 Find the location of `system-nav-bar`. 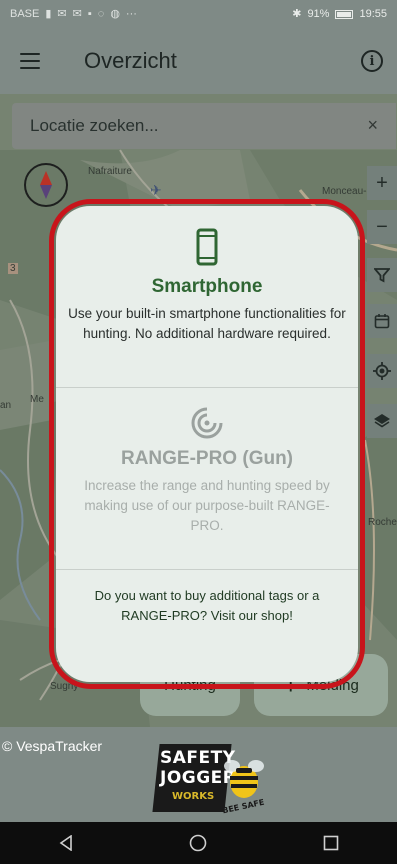

system-nav-bar is located at coordinates (198, 843).